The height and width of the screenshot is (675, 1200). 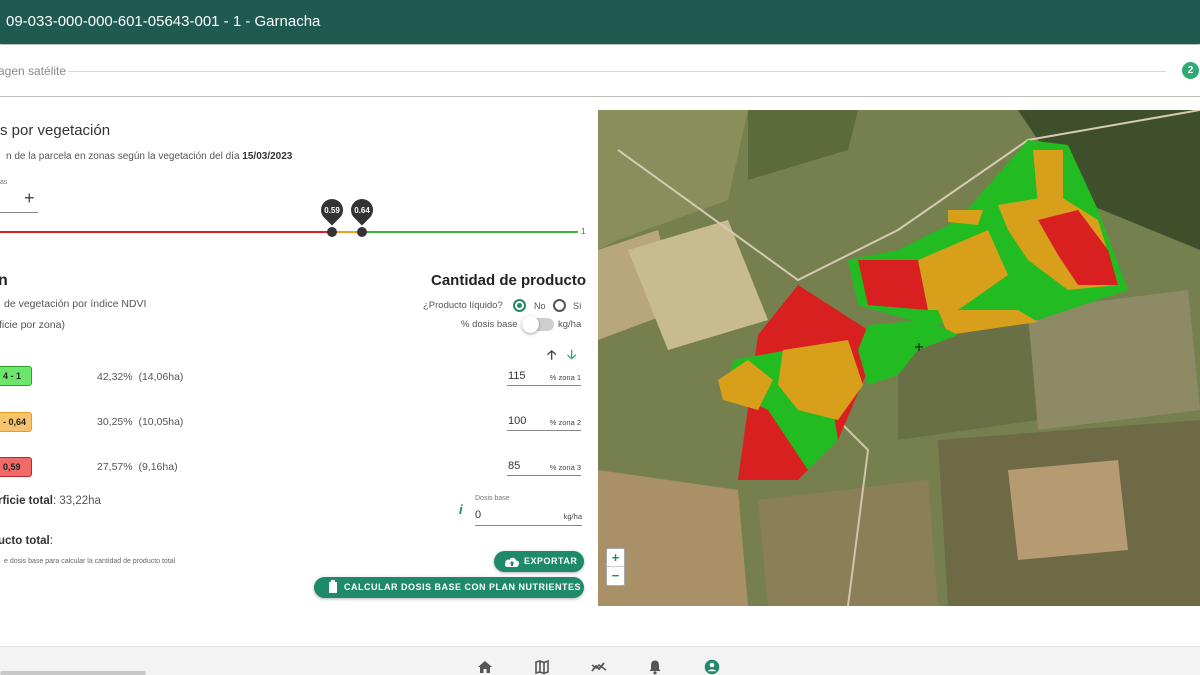 I want to click on export-button: EXPORTAR, so click(x=539, y=561).